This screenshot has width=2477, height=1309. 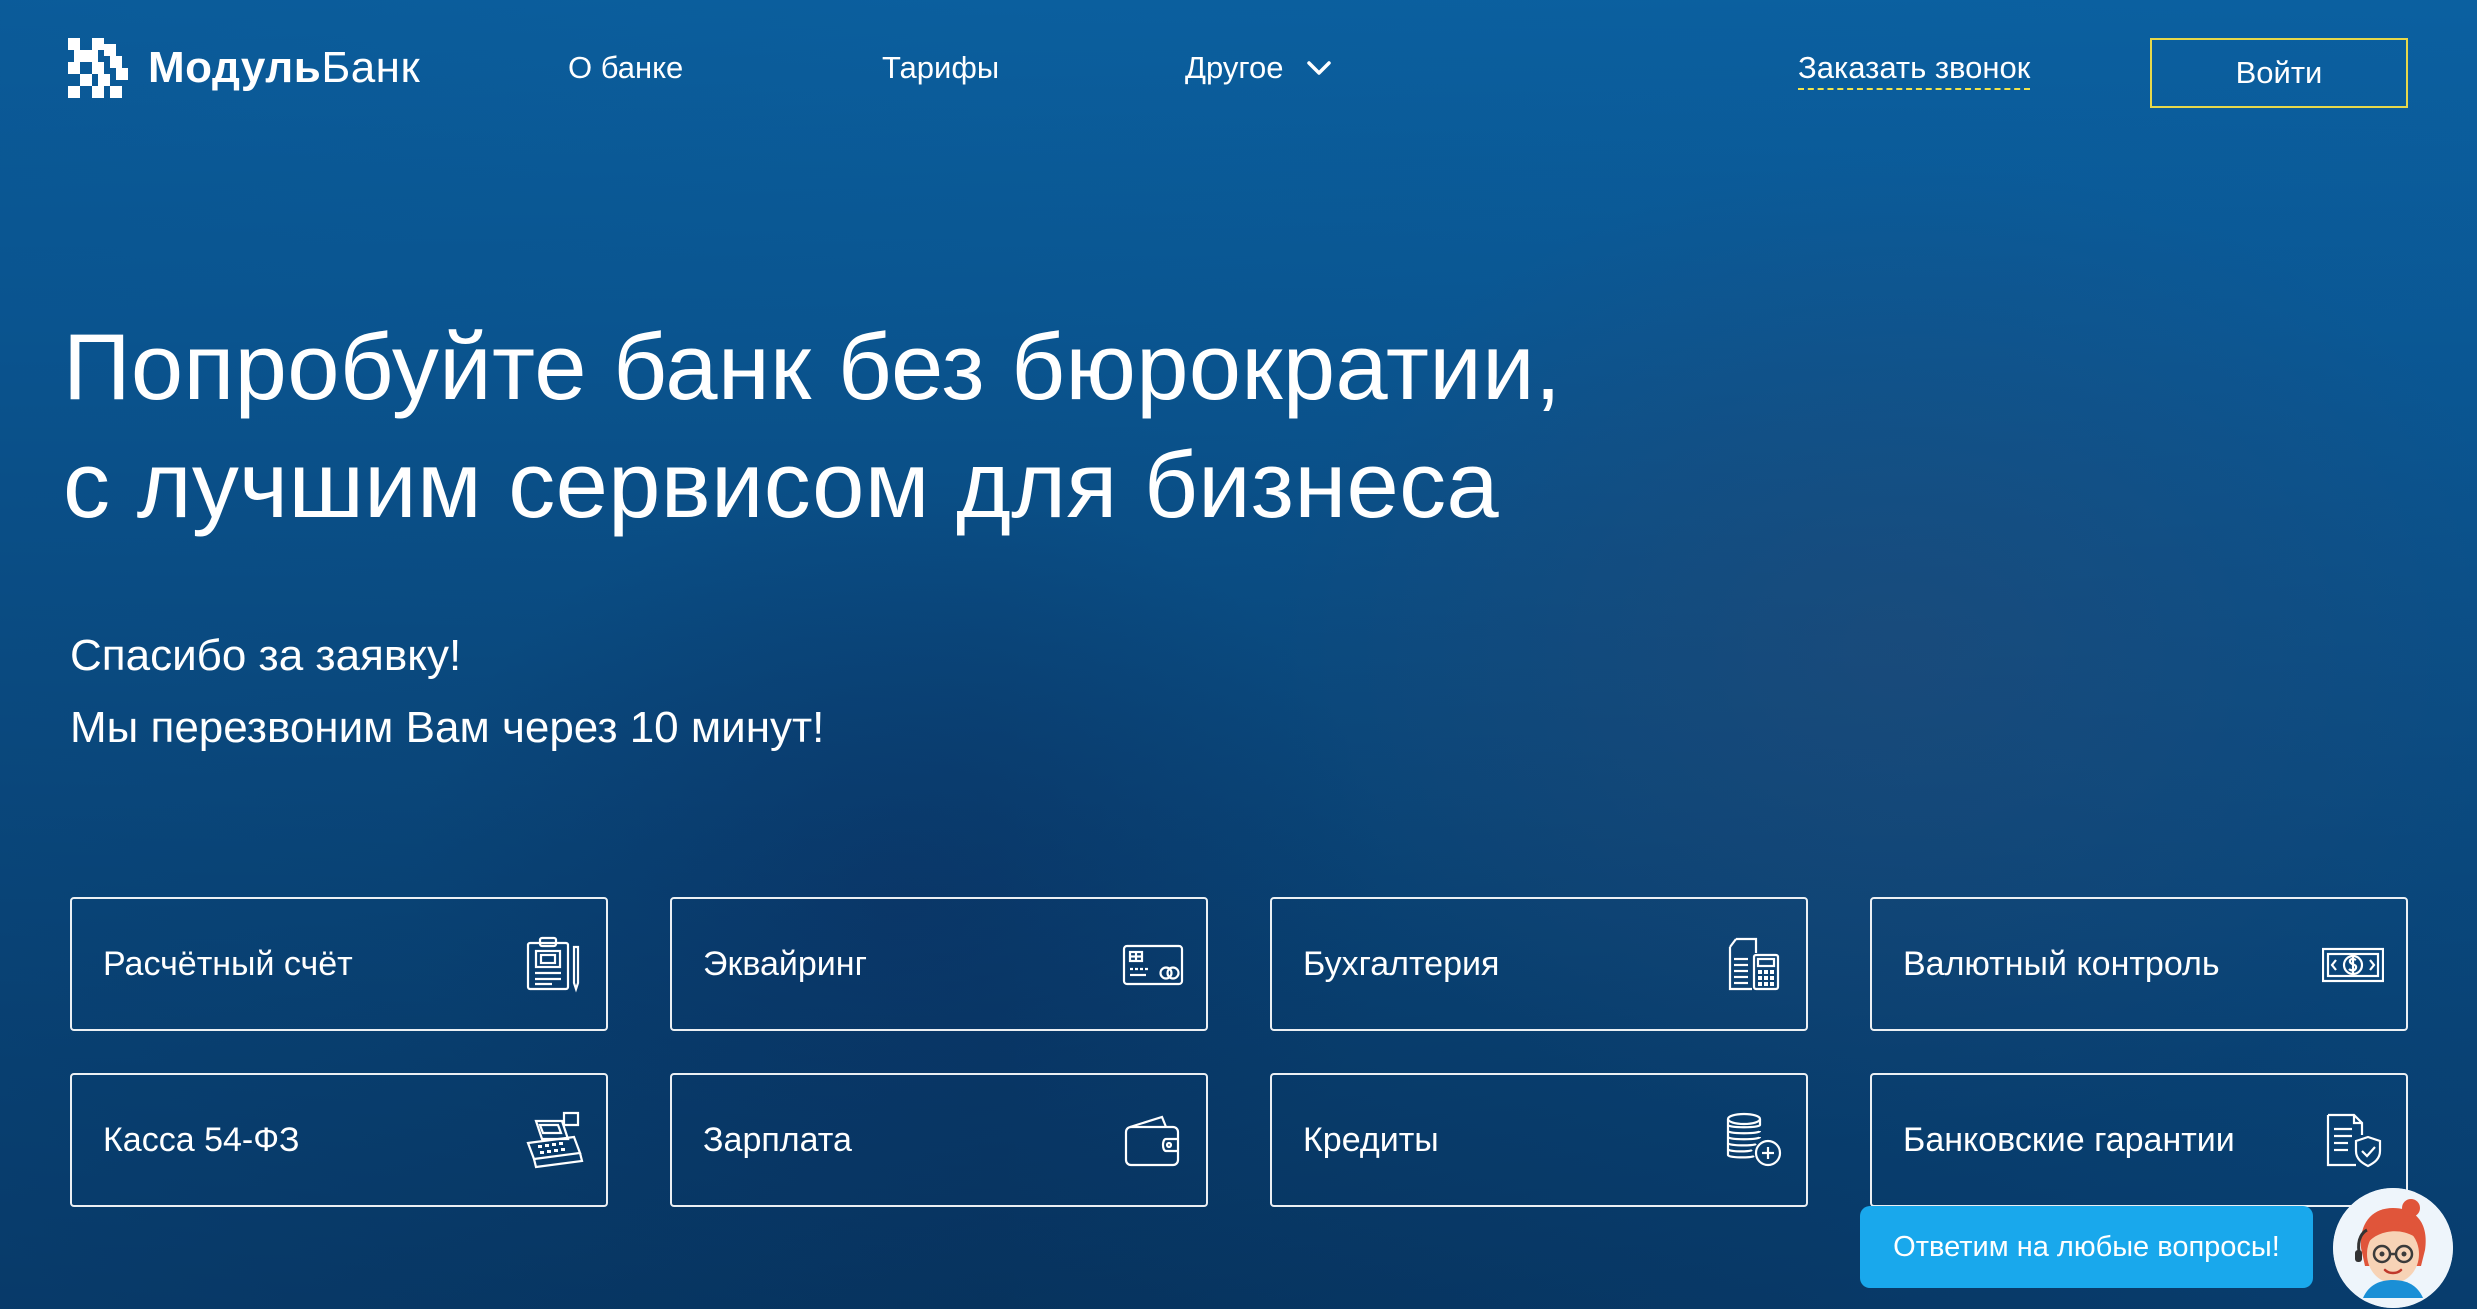 I want to click on dollar-banknote-icon, so click(x=2353, y=964).